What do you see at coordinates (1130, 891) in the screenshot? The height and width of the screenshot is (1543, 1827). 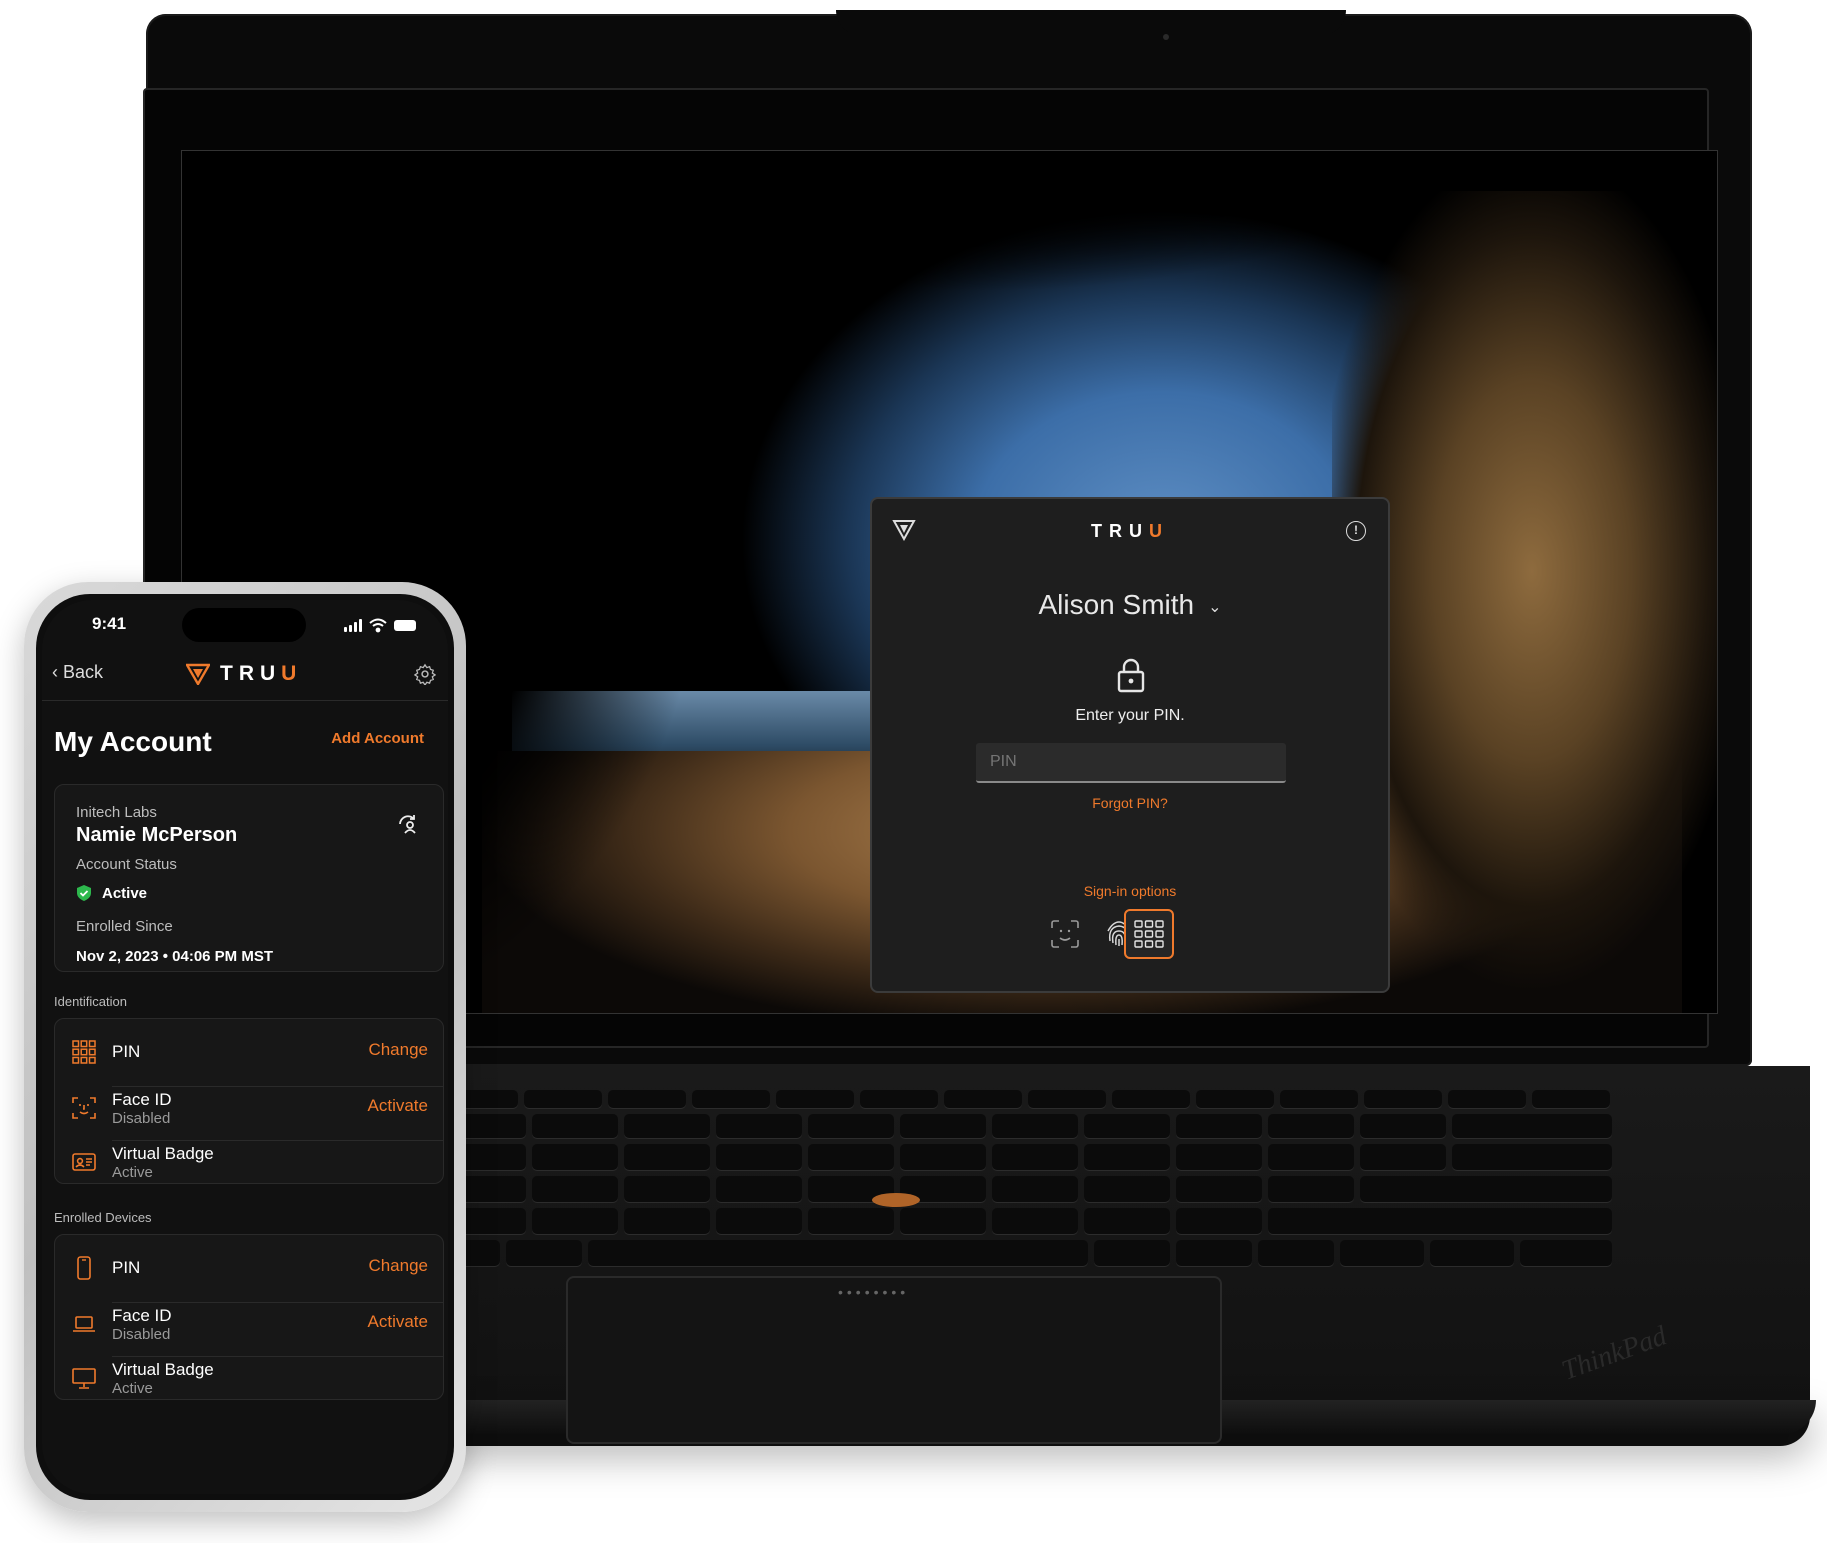 I see `sign-in-options-label: Sign-in options` at bounding box center [1130, 891].